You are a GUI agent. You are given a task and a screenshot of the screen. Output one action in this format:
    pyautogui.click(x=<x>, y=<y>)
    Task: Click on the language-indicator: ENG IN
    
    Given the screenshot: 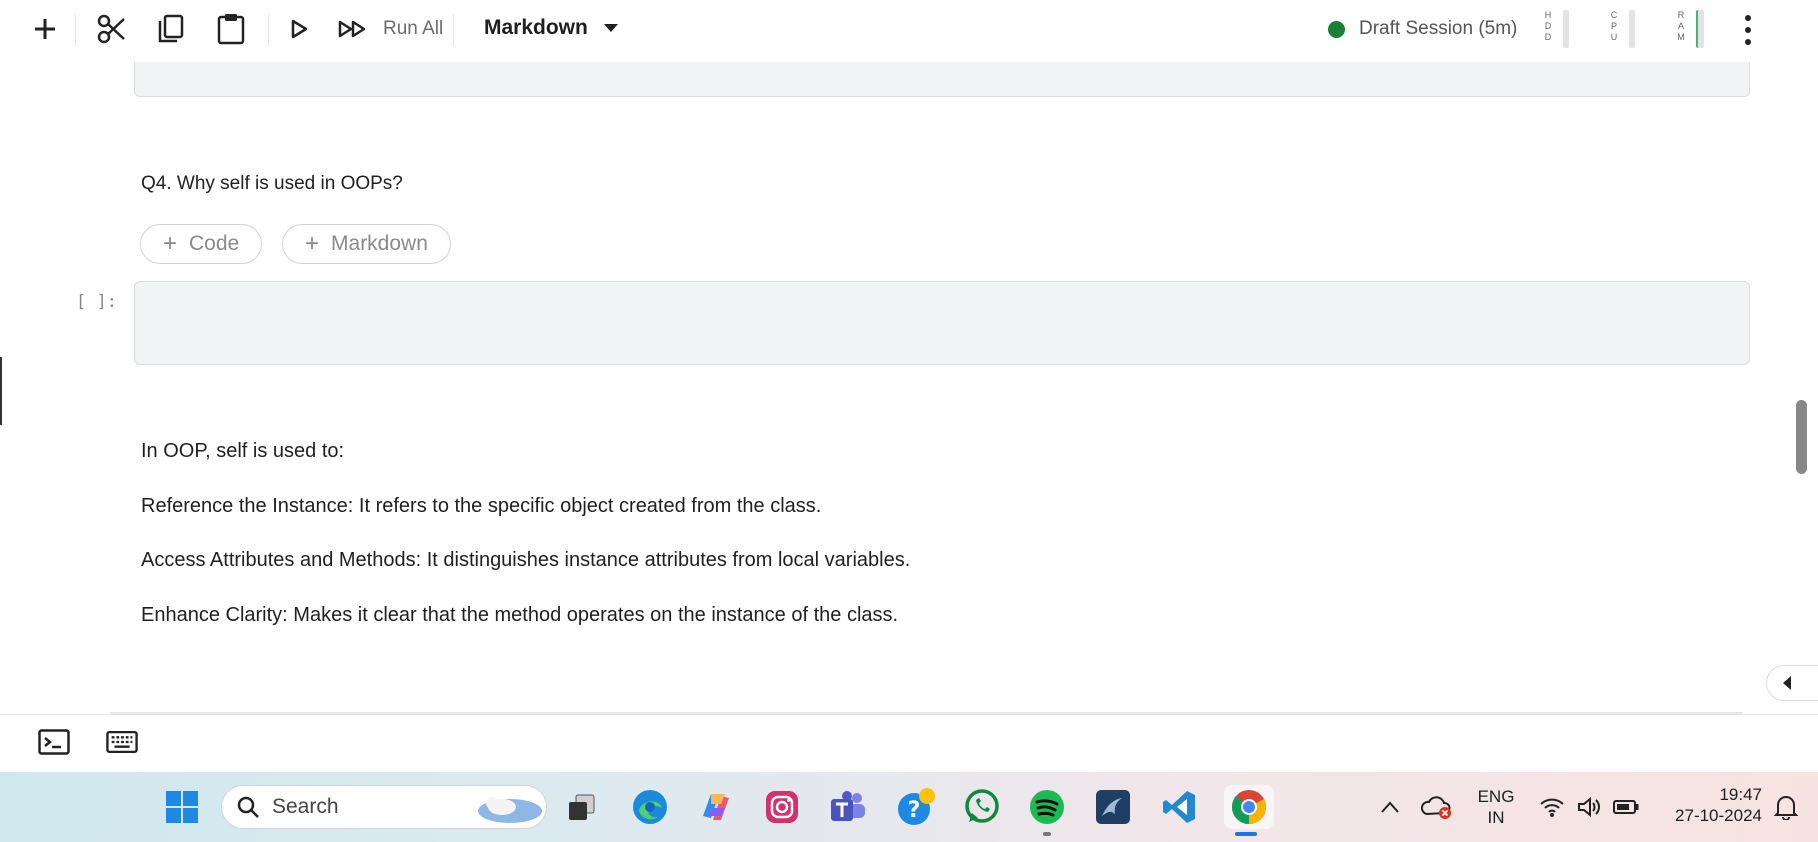 What is the action you would take?
    pyautogui.click(x=1496, y=807)
    